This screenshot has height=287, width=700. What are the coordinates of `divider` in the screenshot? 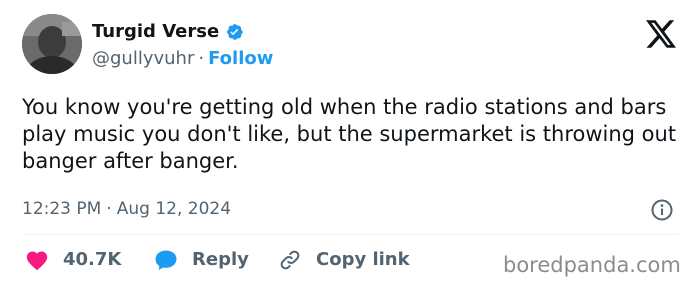 It's located at (350, 234).